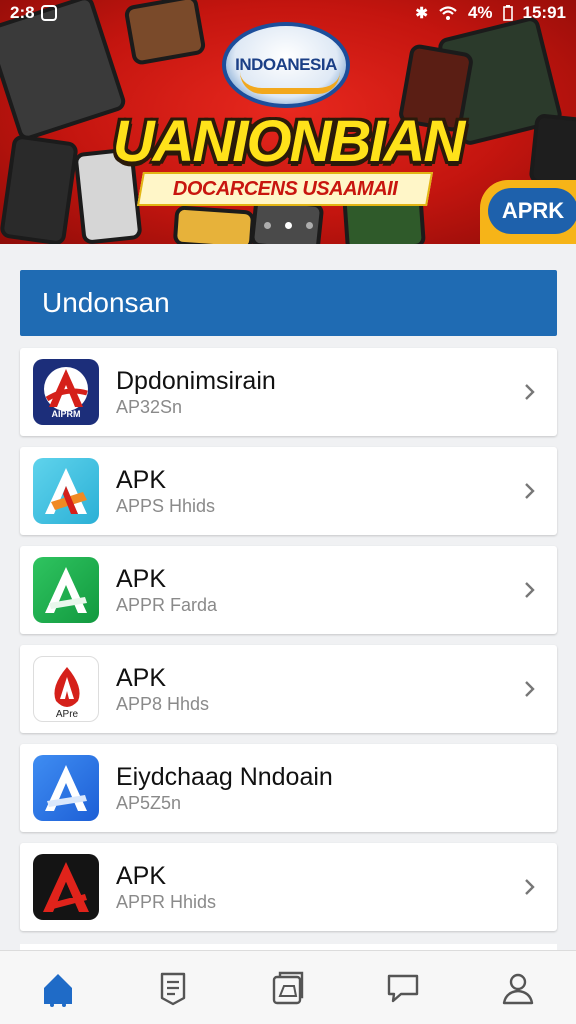 The height and width of the screenshot is (1024, 576). Describe the element at coordinates (544, 12) in the screenshot. I see `status-clock: 15:91` at that location.